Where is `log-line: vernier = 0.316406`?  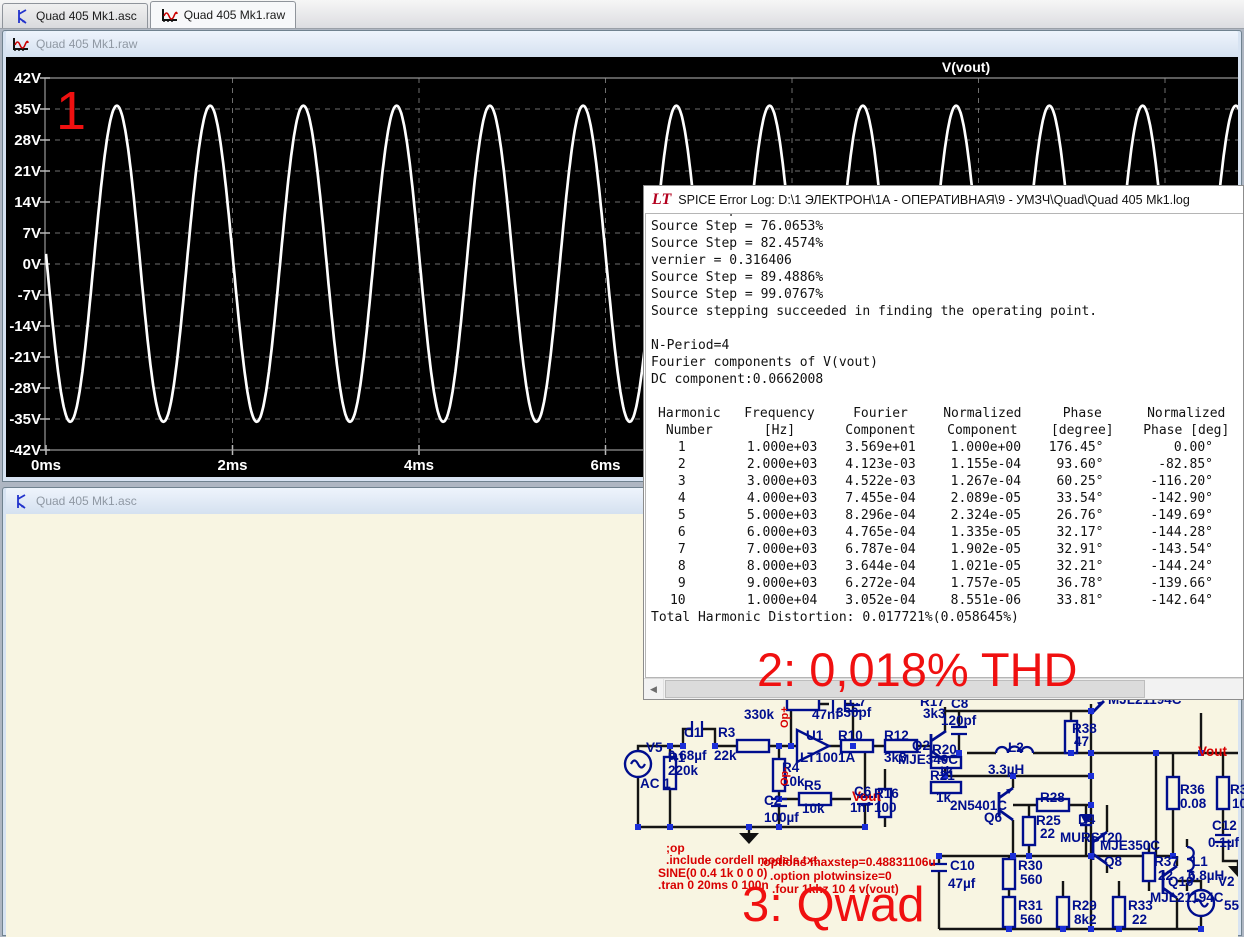
log-line: vernier = 0.316406 is located at coordinates (721, 260).